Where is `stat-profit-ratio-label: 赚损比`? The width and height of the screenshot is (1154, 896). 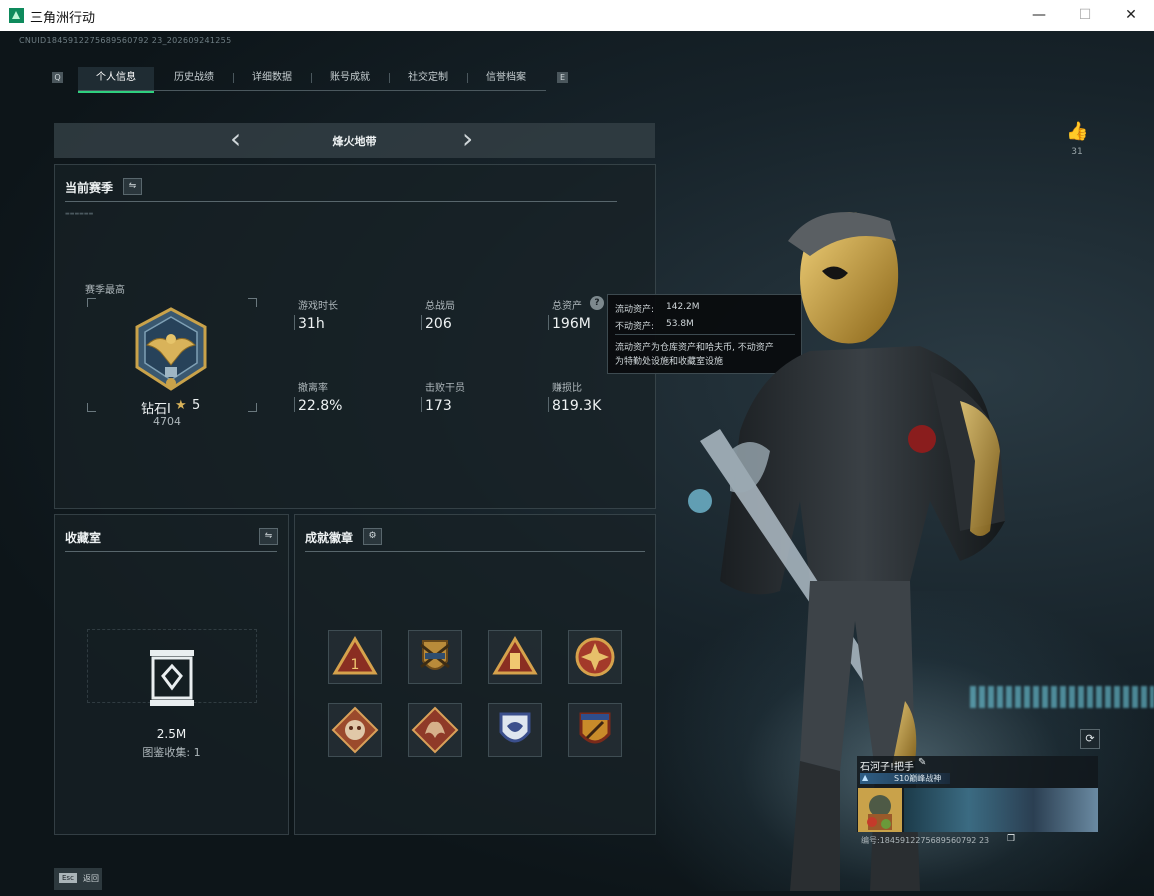 stat-profit-ratio-label: 赚损比 is located at coordinates (567, 388).